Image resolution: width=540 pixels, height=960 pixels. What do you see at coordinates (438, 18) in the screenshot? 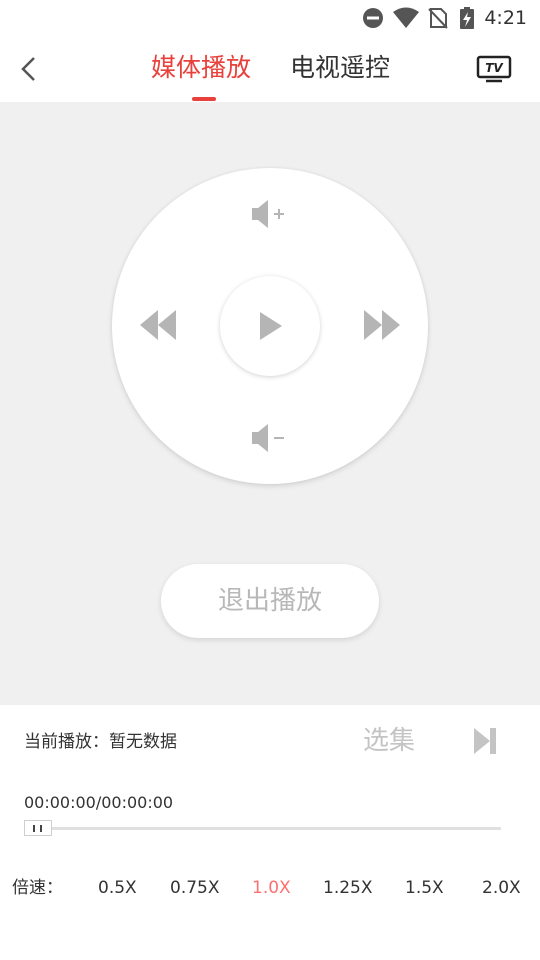
I see `no-sim-icon` at bounding box center [438, 18].